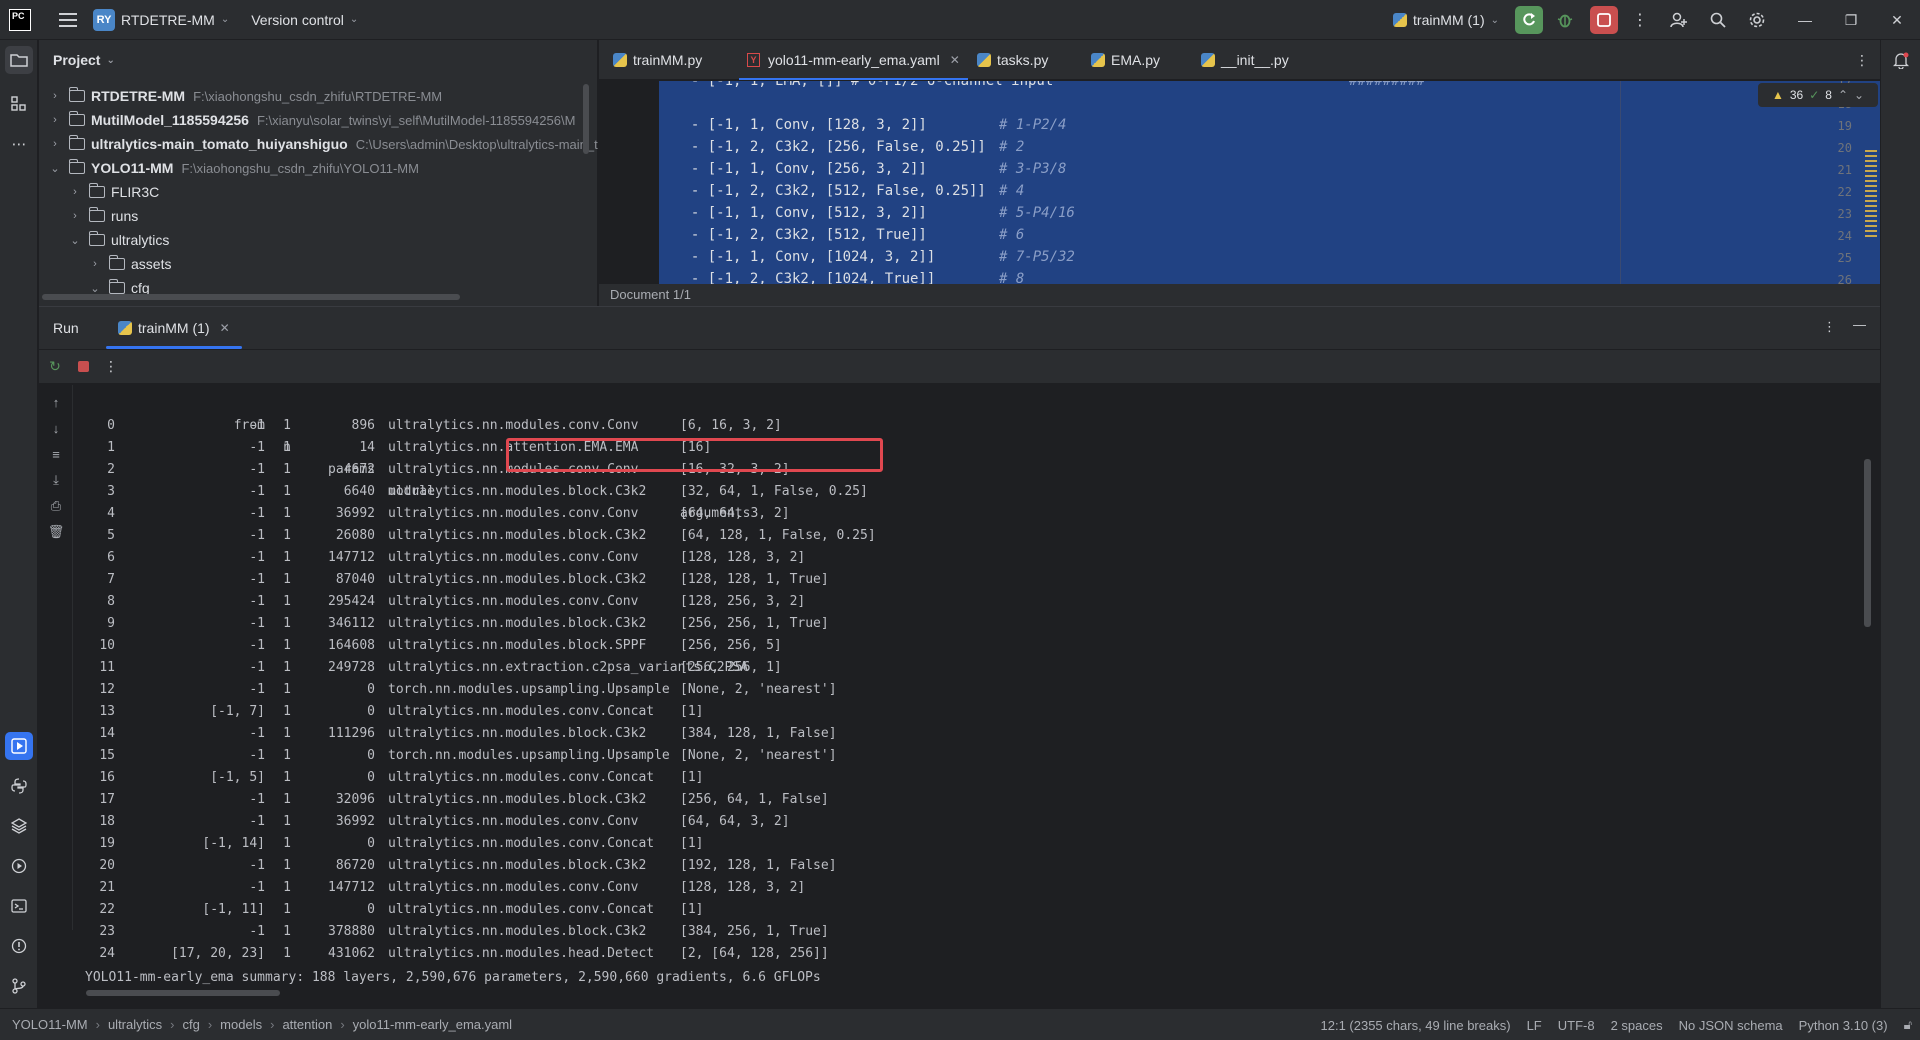 This screenshot has width=1920, height=1040. What do you see at coordinates (19, 746) in the screenshot?
I see `run-tool-button` at bounding box center [19, 746].